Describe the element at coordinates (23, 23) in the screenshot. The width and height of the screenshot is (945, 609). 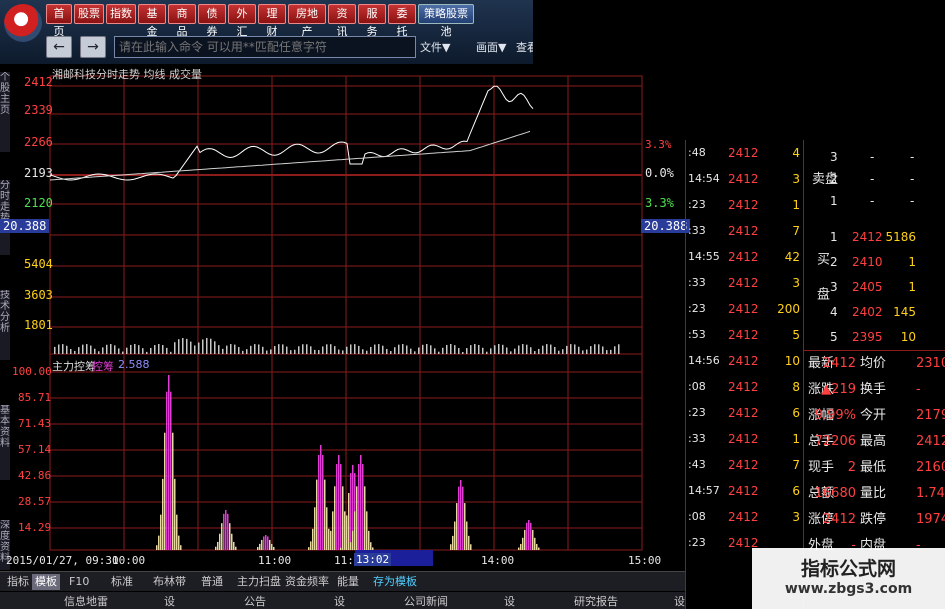
I see `app-logo-icon` at that location.